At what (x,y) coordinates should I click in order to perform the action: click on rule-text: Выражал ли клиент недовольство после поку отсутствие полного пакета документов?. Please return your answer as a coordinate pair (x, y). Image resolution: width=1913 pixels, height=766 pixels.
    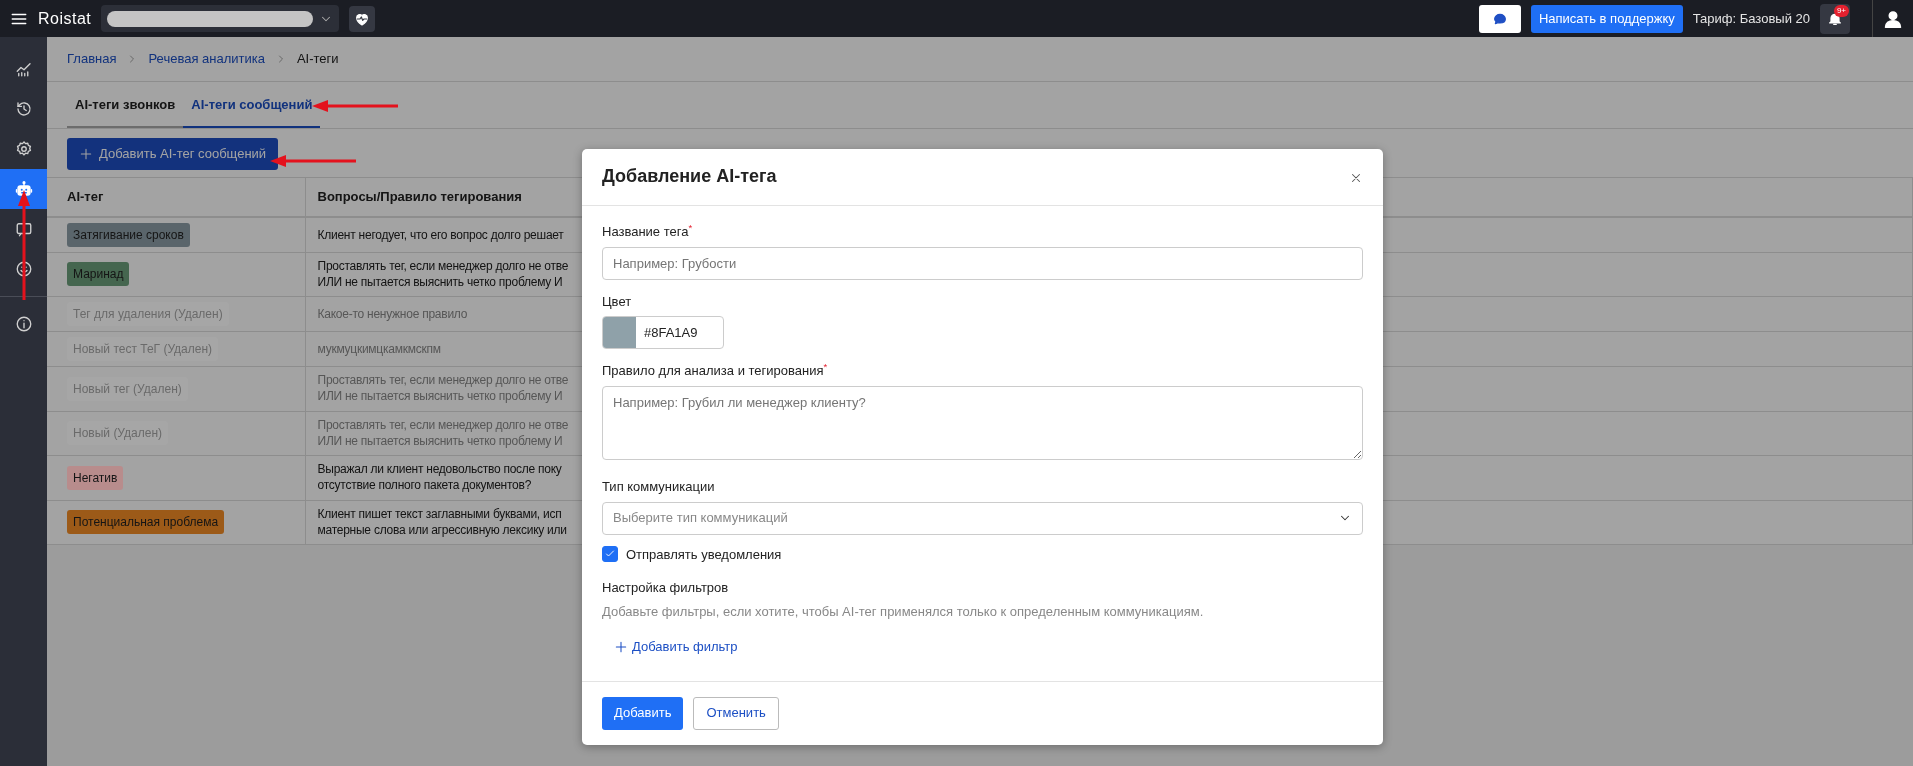
    Looking at the image, I should click on (439, 477).